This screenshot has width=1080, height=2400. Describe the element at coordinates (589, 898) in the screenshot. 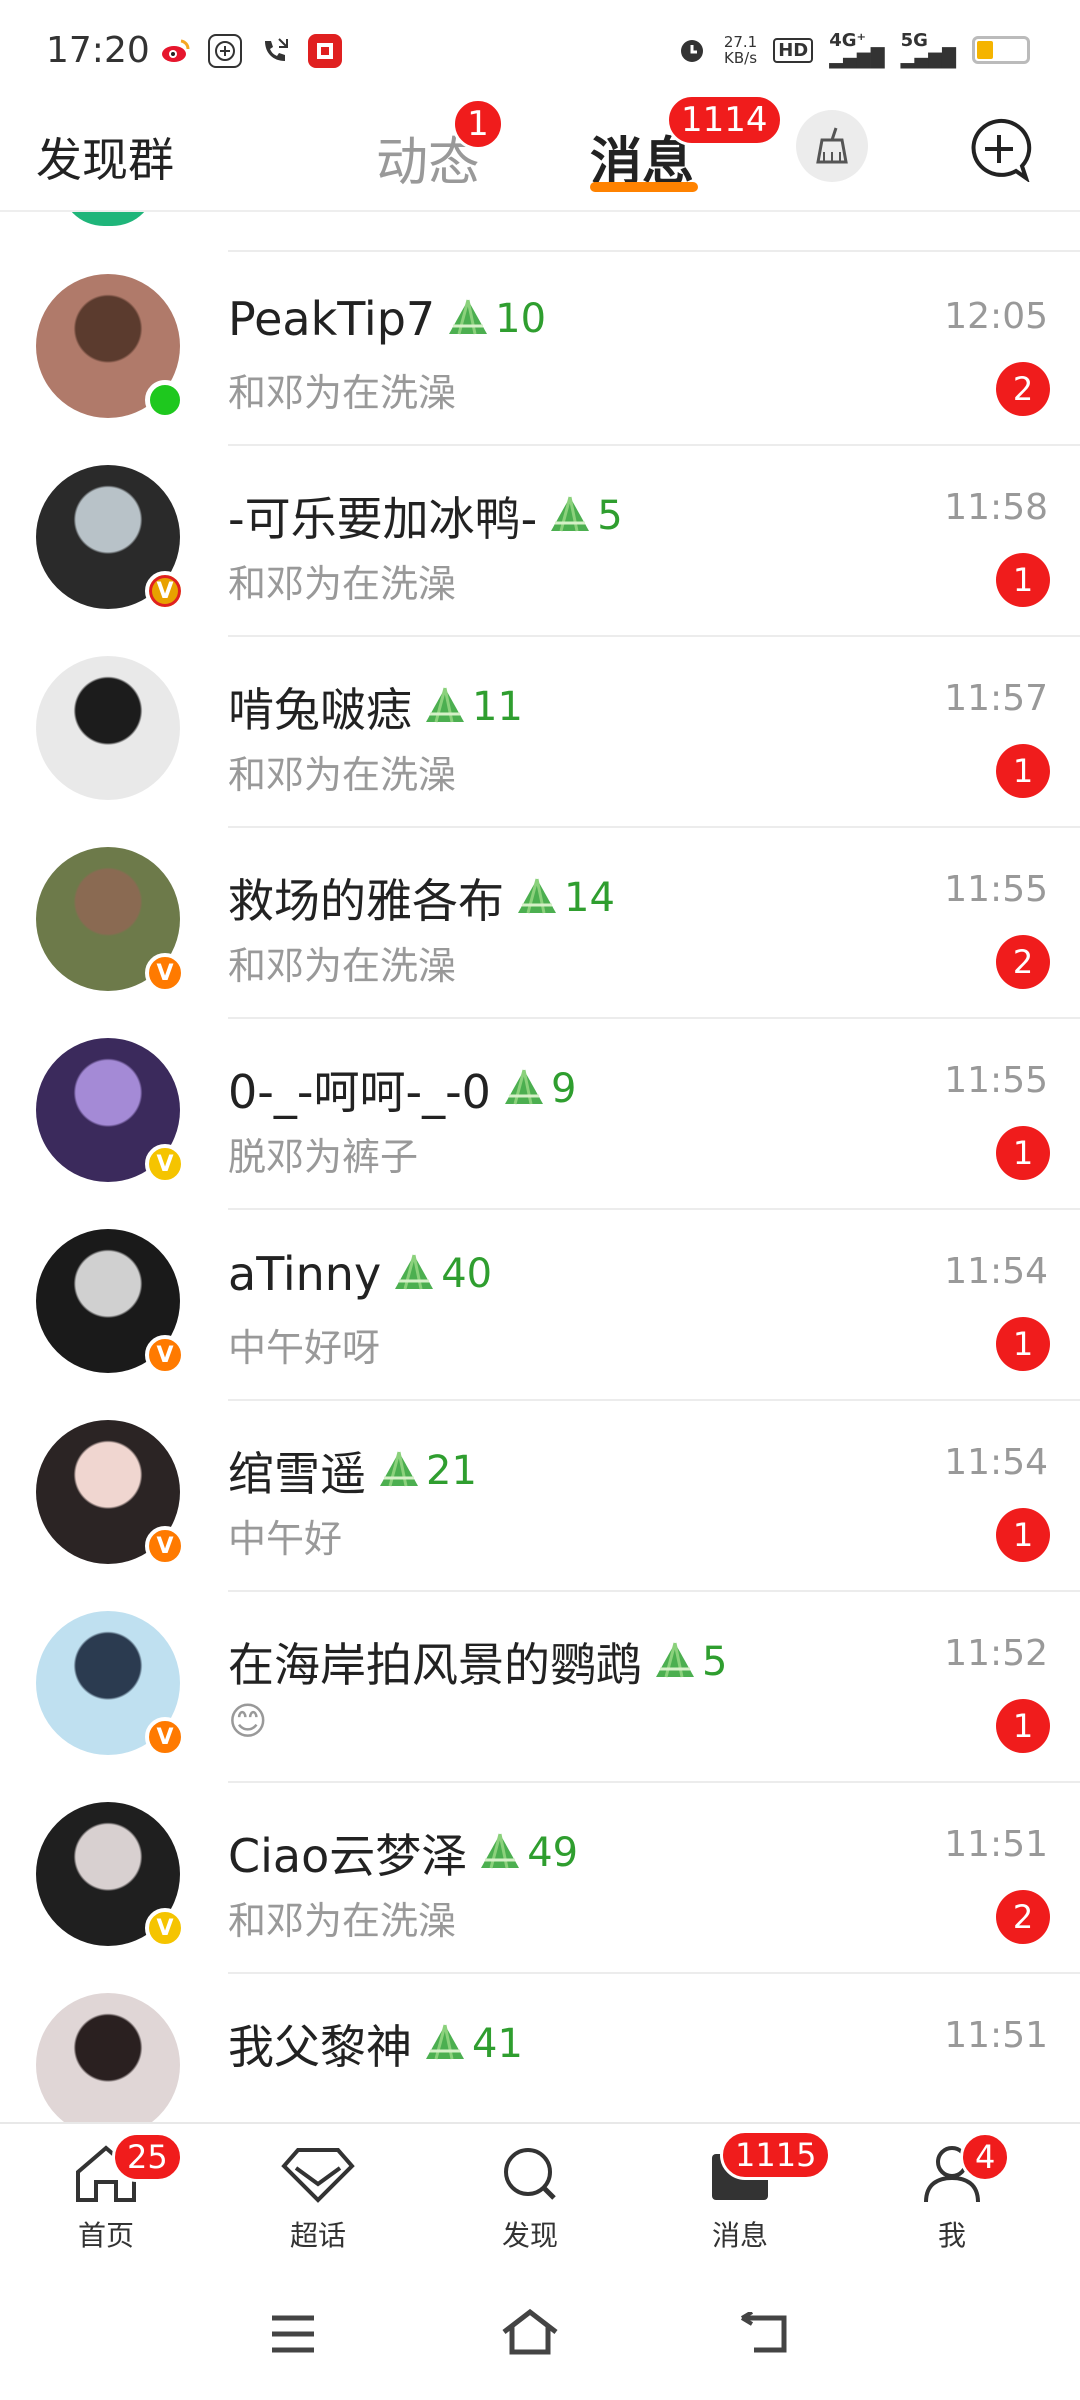

I see `user-level: 14` at that location.